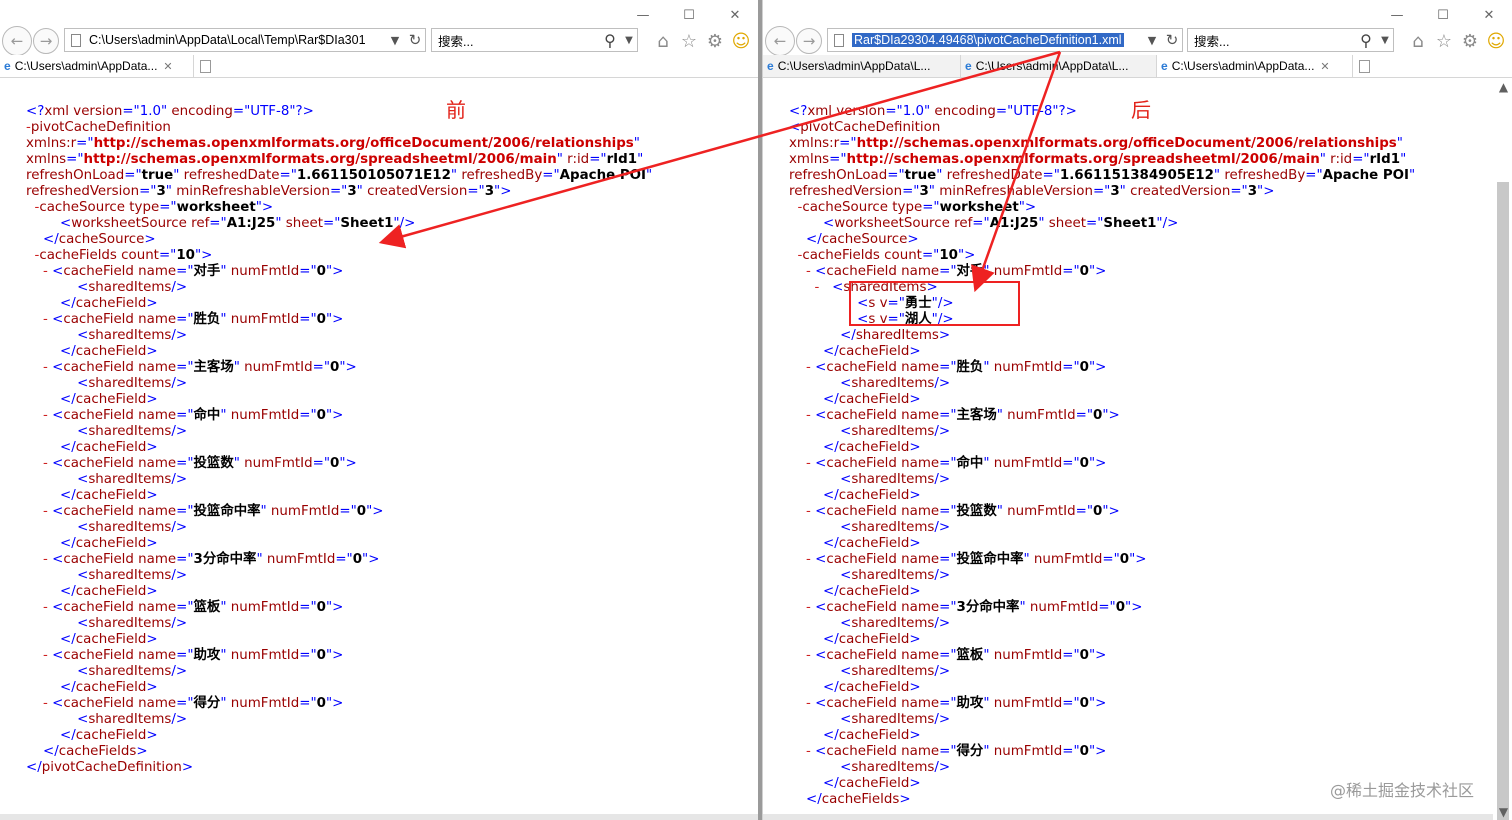 The height and width of the screenshot is (820, 1512). Describe the element at coordinates (1402, 790) in the screenshot. I see `watermark: @稀土掘金技术社区` at that location.